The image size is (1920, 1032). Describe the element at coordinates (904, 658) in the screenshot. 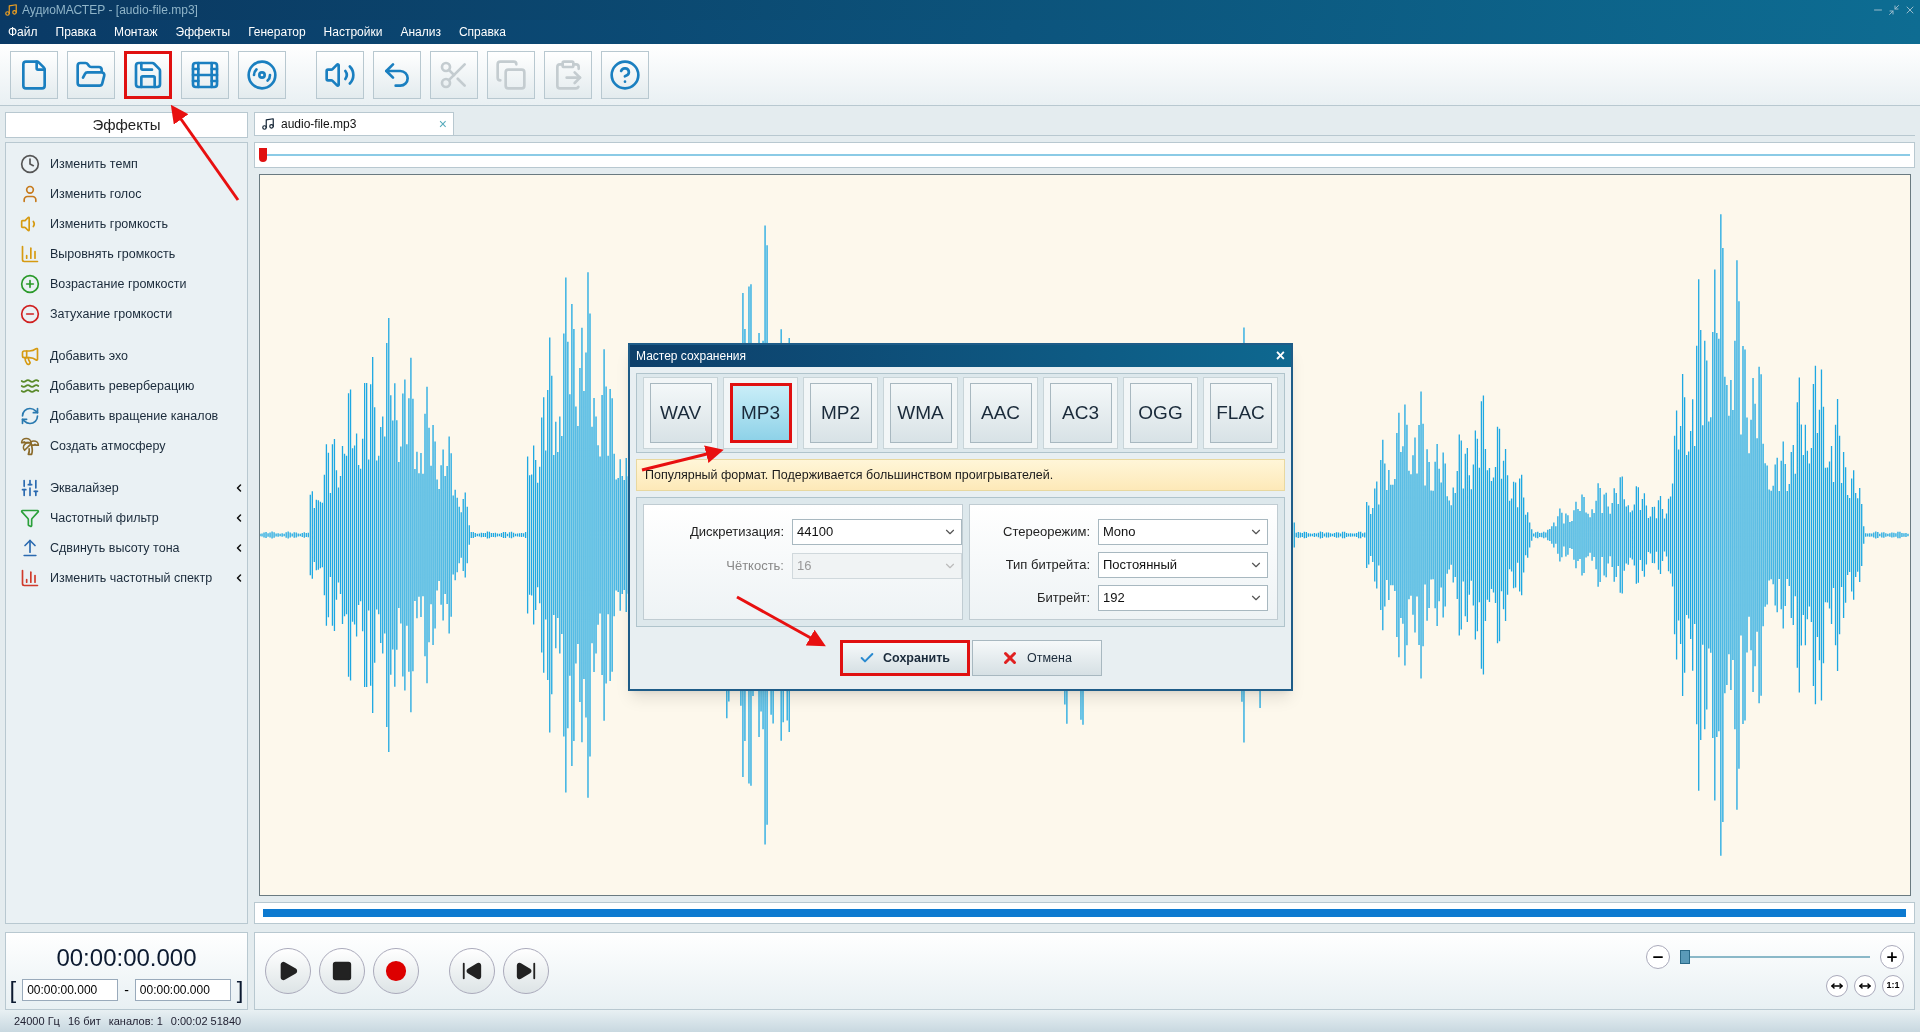

I see `save-button: Сохранить` at that location.